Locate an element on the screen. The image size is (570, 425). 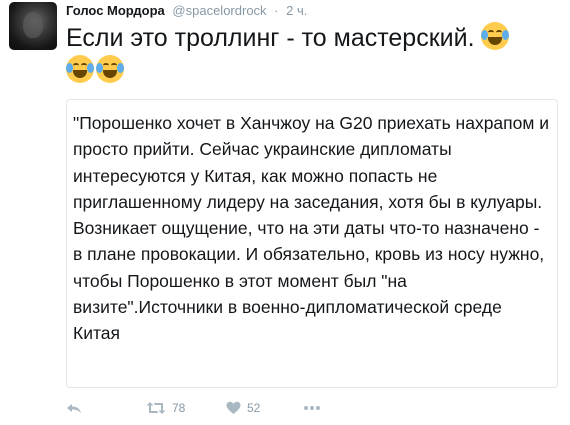
display-name: Голос Мордора is located at coordinates (115, 10).